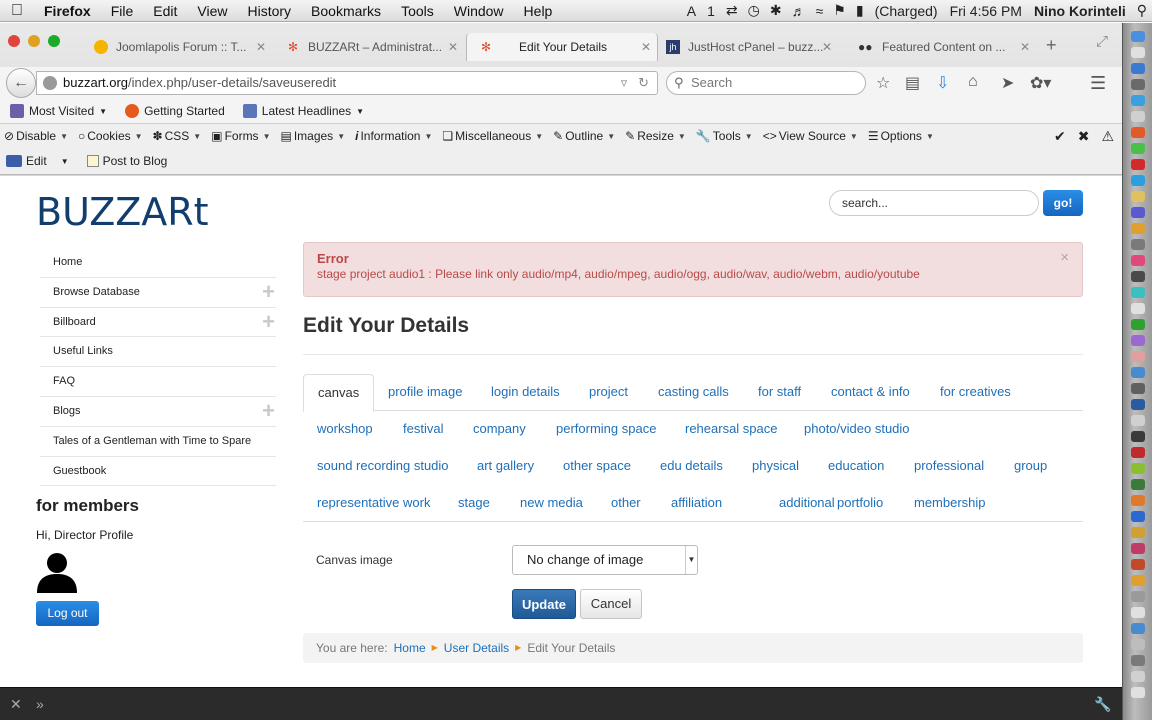 This screenshot has width=1152, height=720. I want to click on webdev-options: ☰ Options ▼, so click(902, 136).